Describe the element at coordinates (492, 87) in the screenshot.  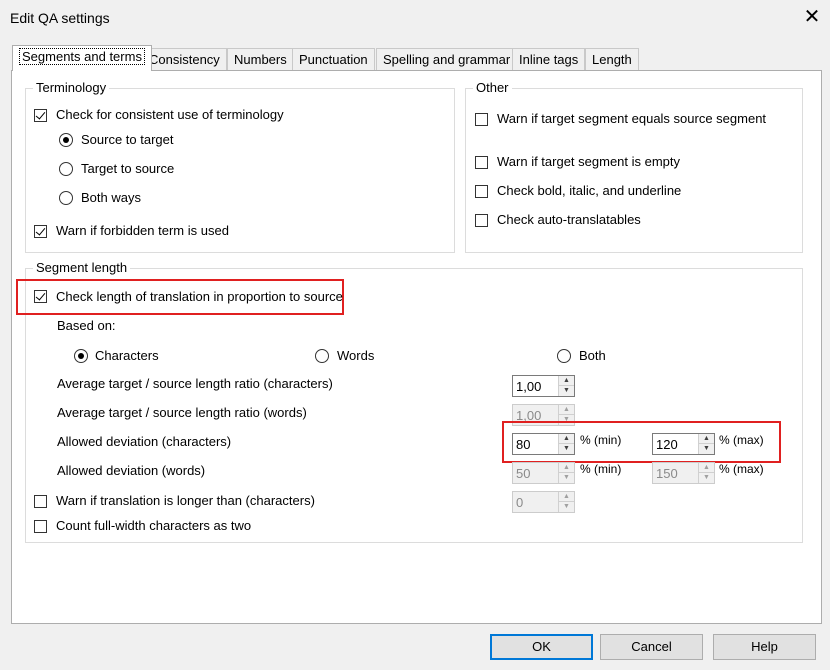
I see `other-title: Other` at that location.